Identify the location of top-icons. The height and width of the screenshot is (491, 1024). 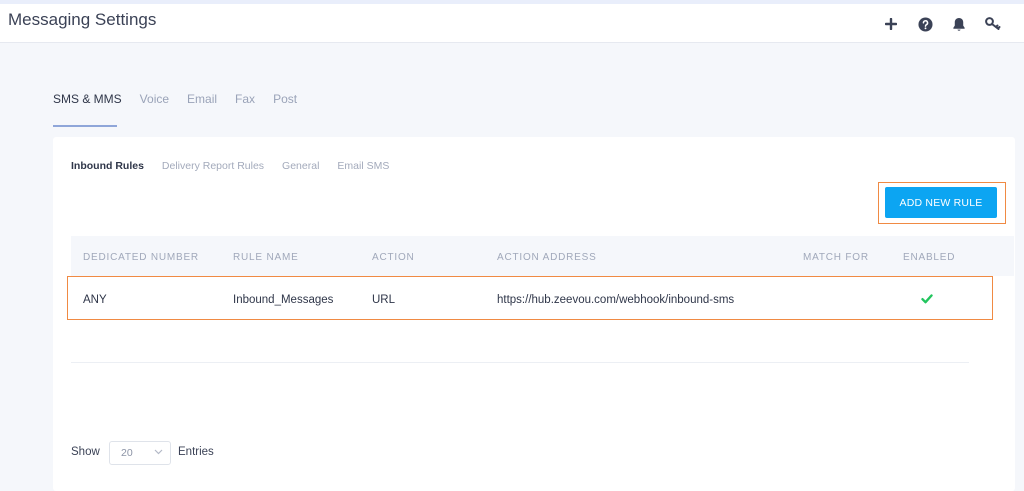
(942, 24).